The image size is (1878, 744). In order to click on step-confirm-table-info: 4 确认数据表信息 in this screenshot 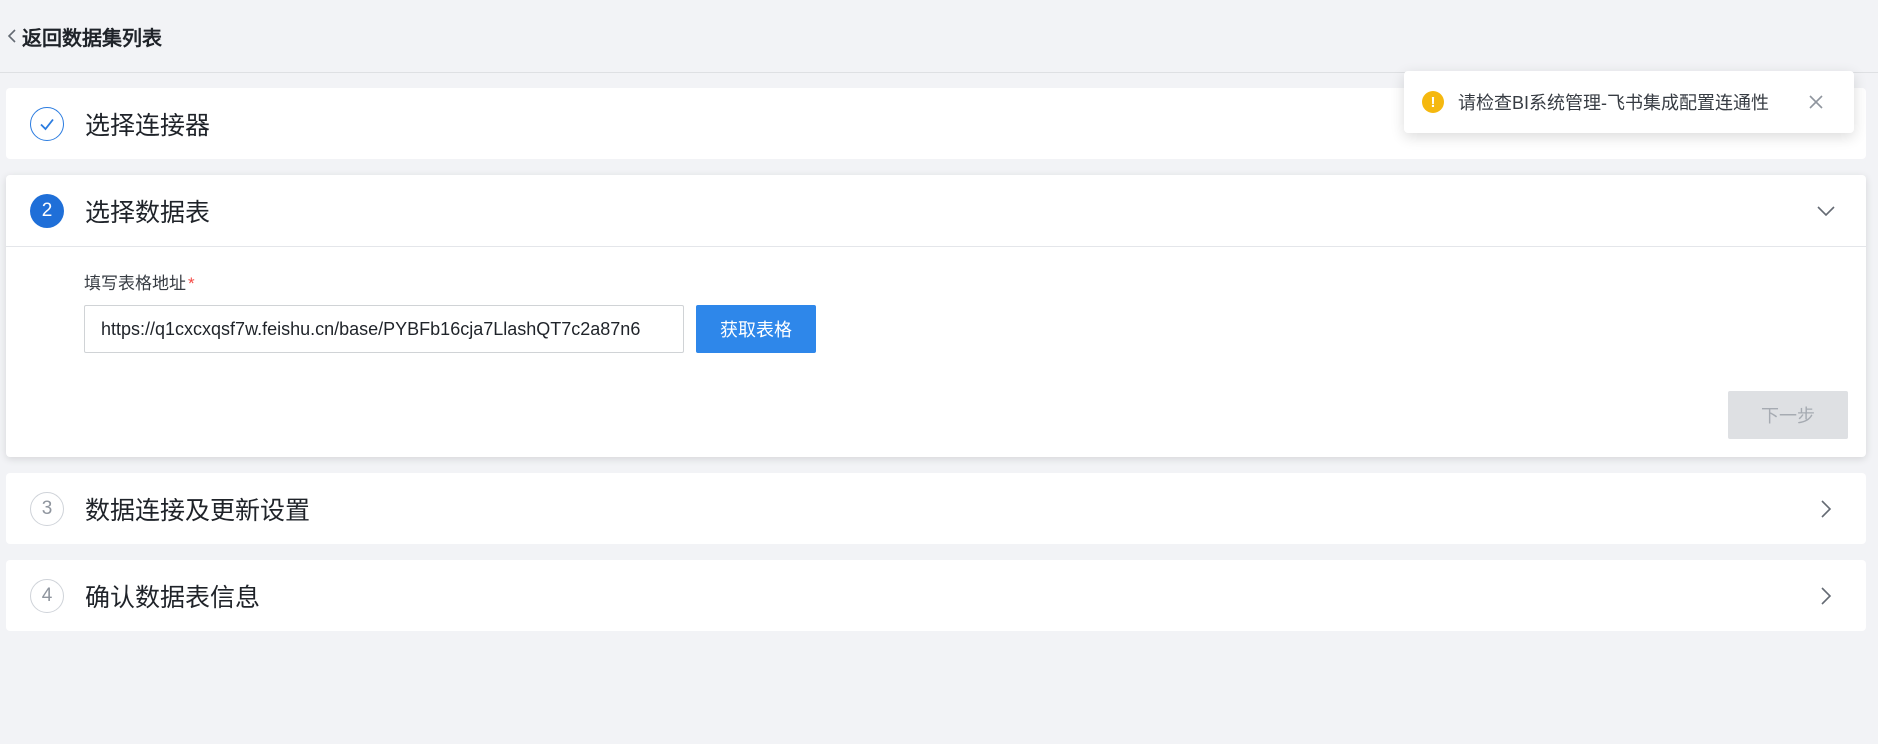, I will do `click(936, 595)`.